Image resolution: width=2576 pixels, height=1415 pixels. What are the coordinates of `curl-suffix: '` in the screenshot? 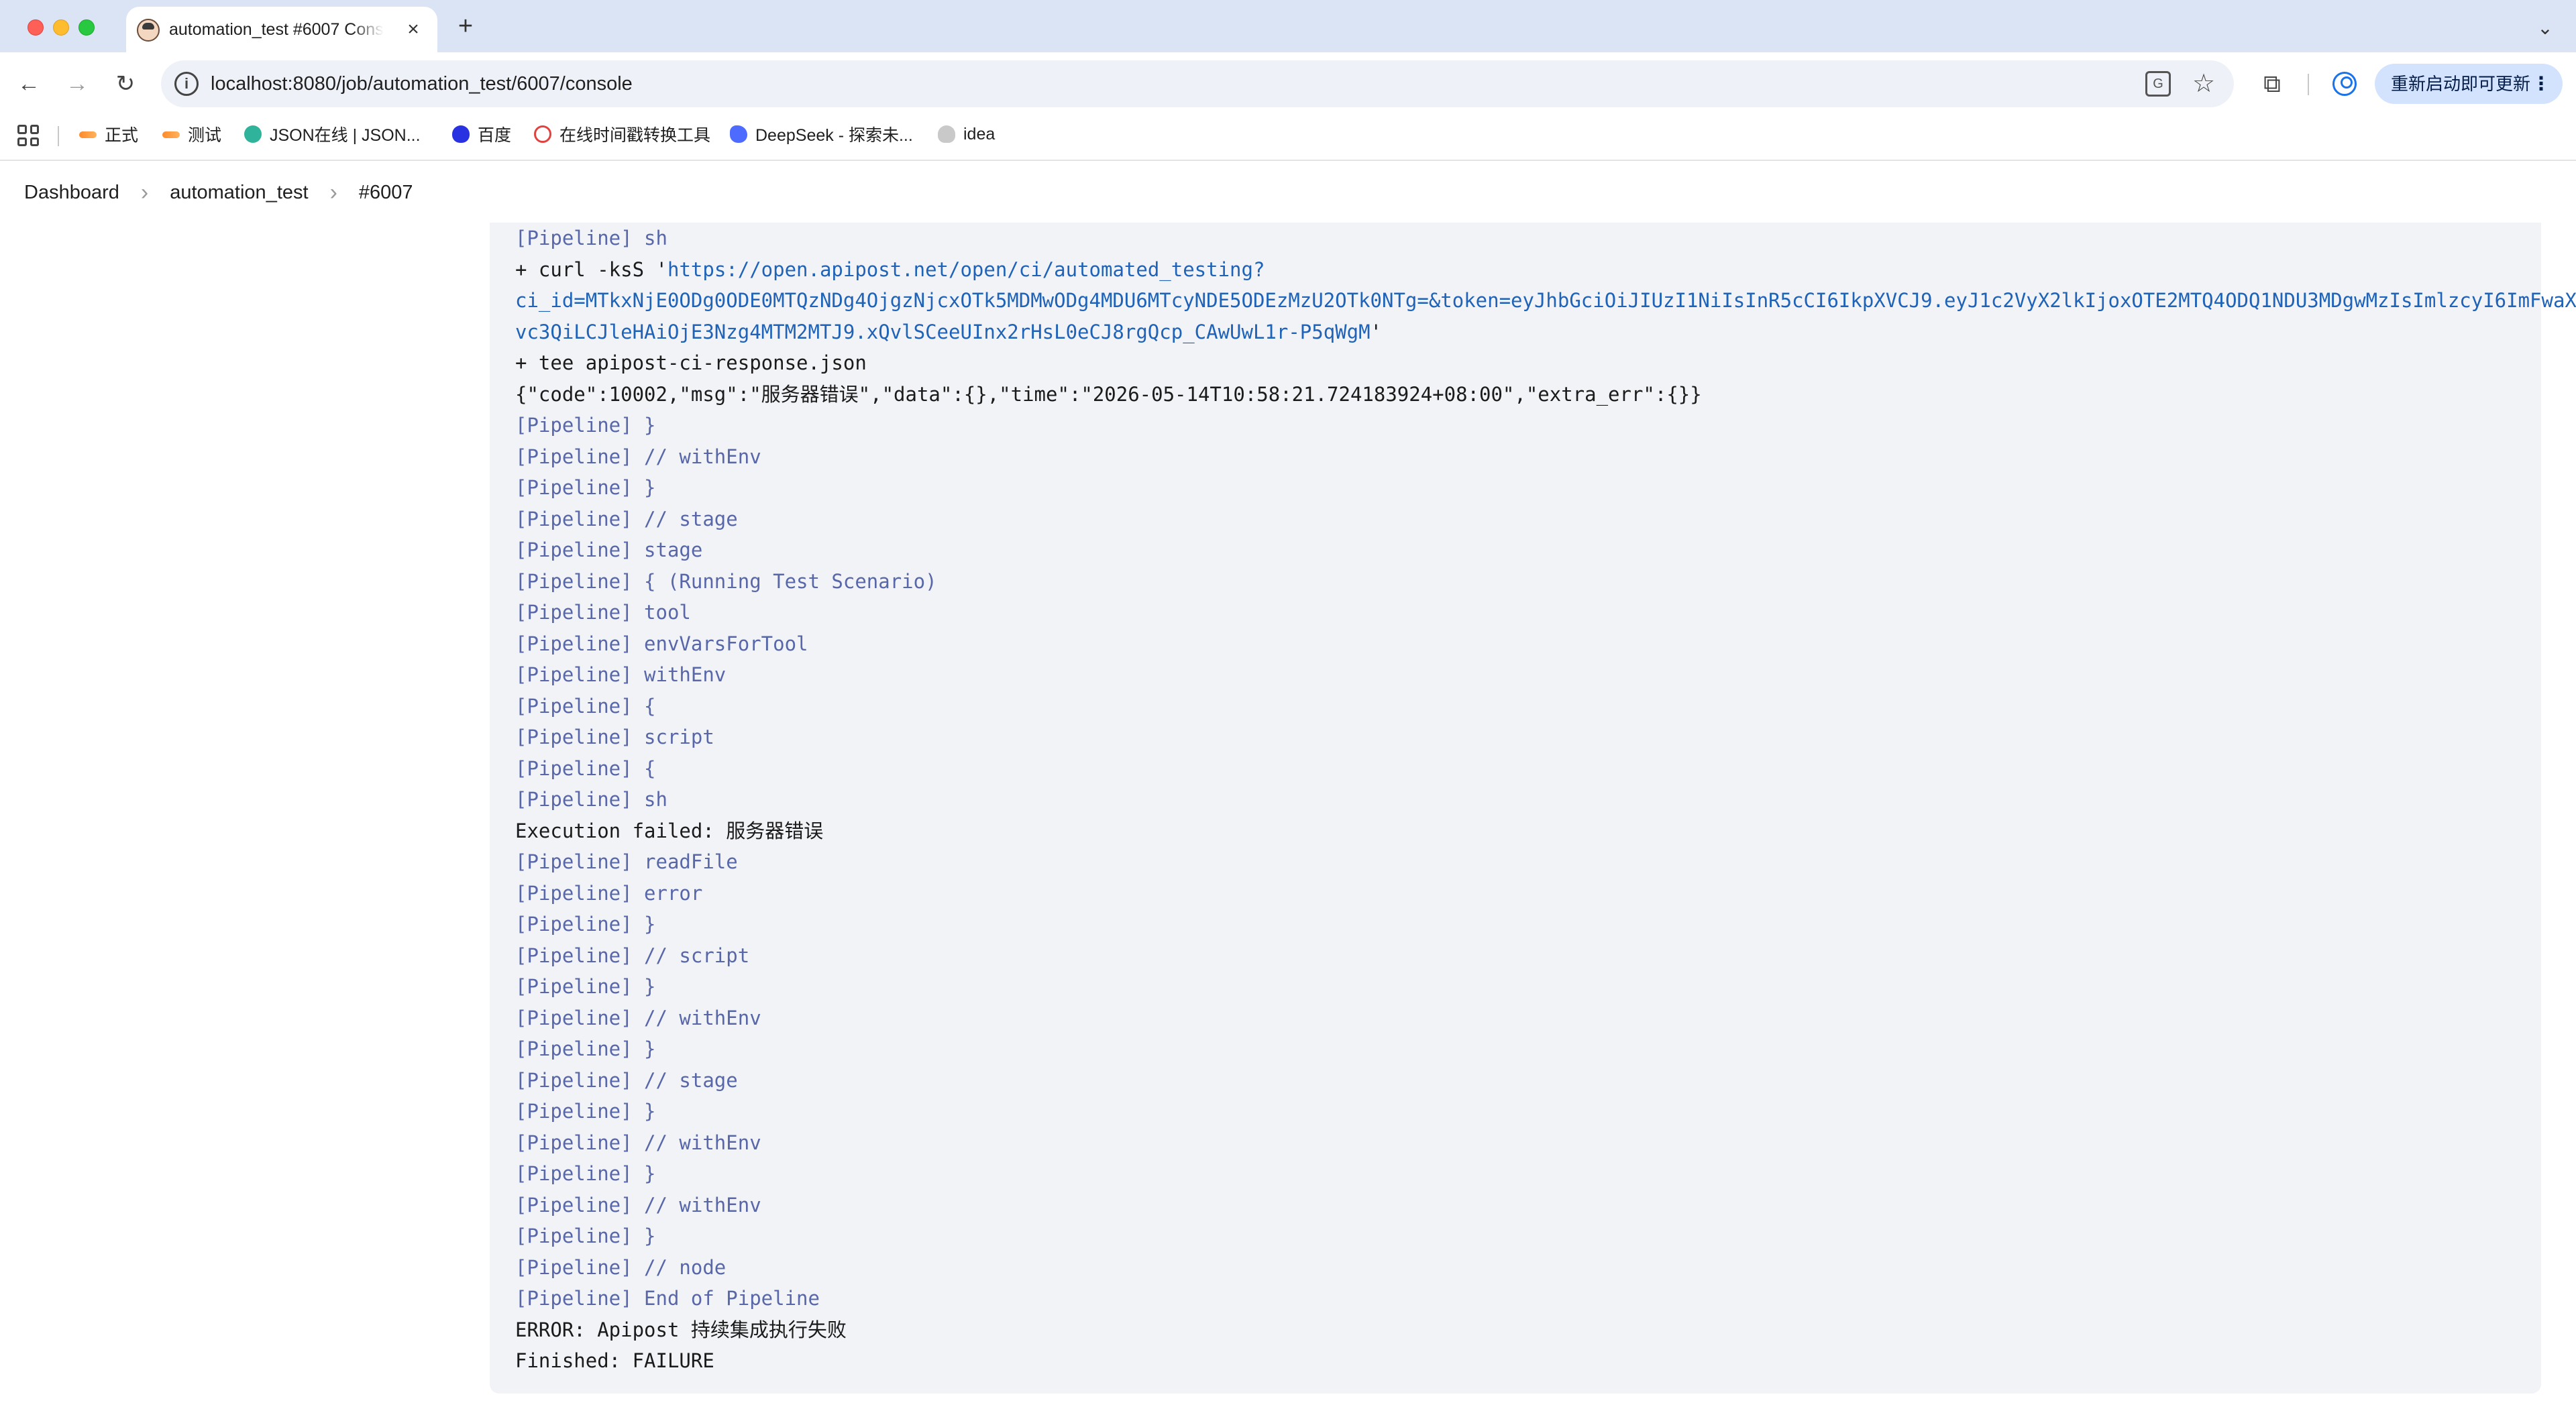 It's located at (1376, 331).